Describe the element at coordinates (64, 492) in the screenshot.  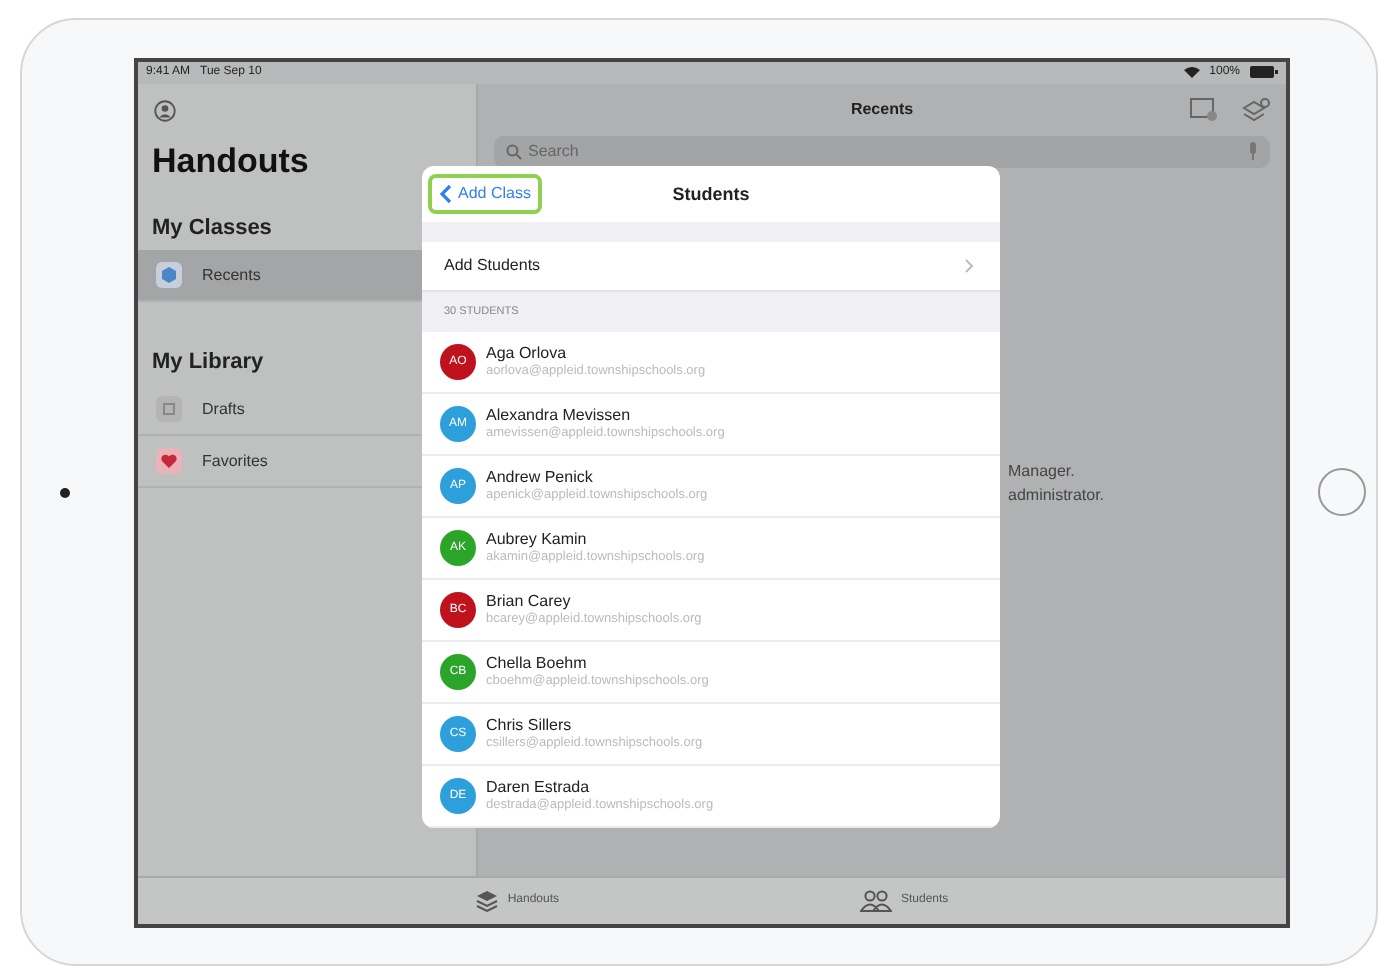
I see `camera-dot` at that location.